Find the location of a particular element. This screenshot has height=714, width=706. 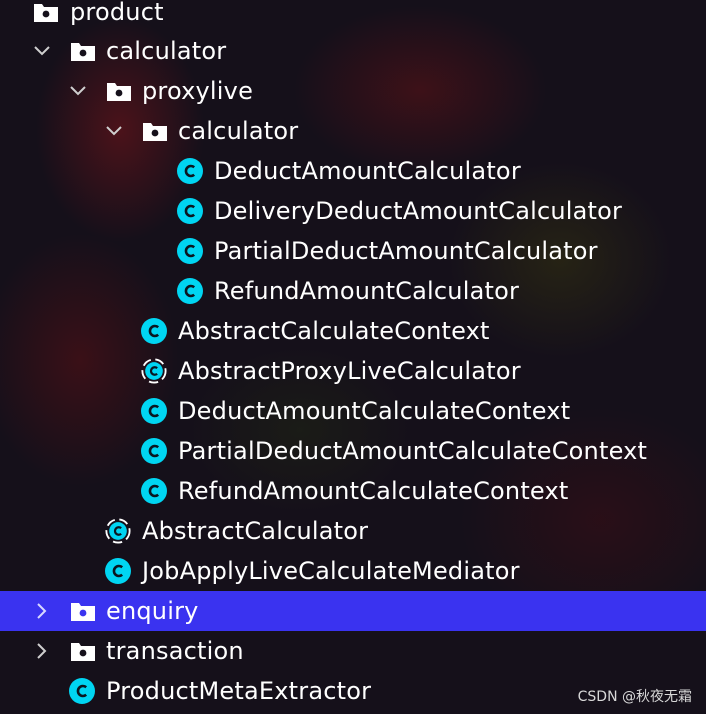

tree-row-partial-deduct-amount-calculate-context: PartialDeductAmountCalculateContext is located at coordinates (353, 451).